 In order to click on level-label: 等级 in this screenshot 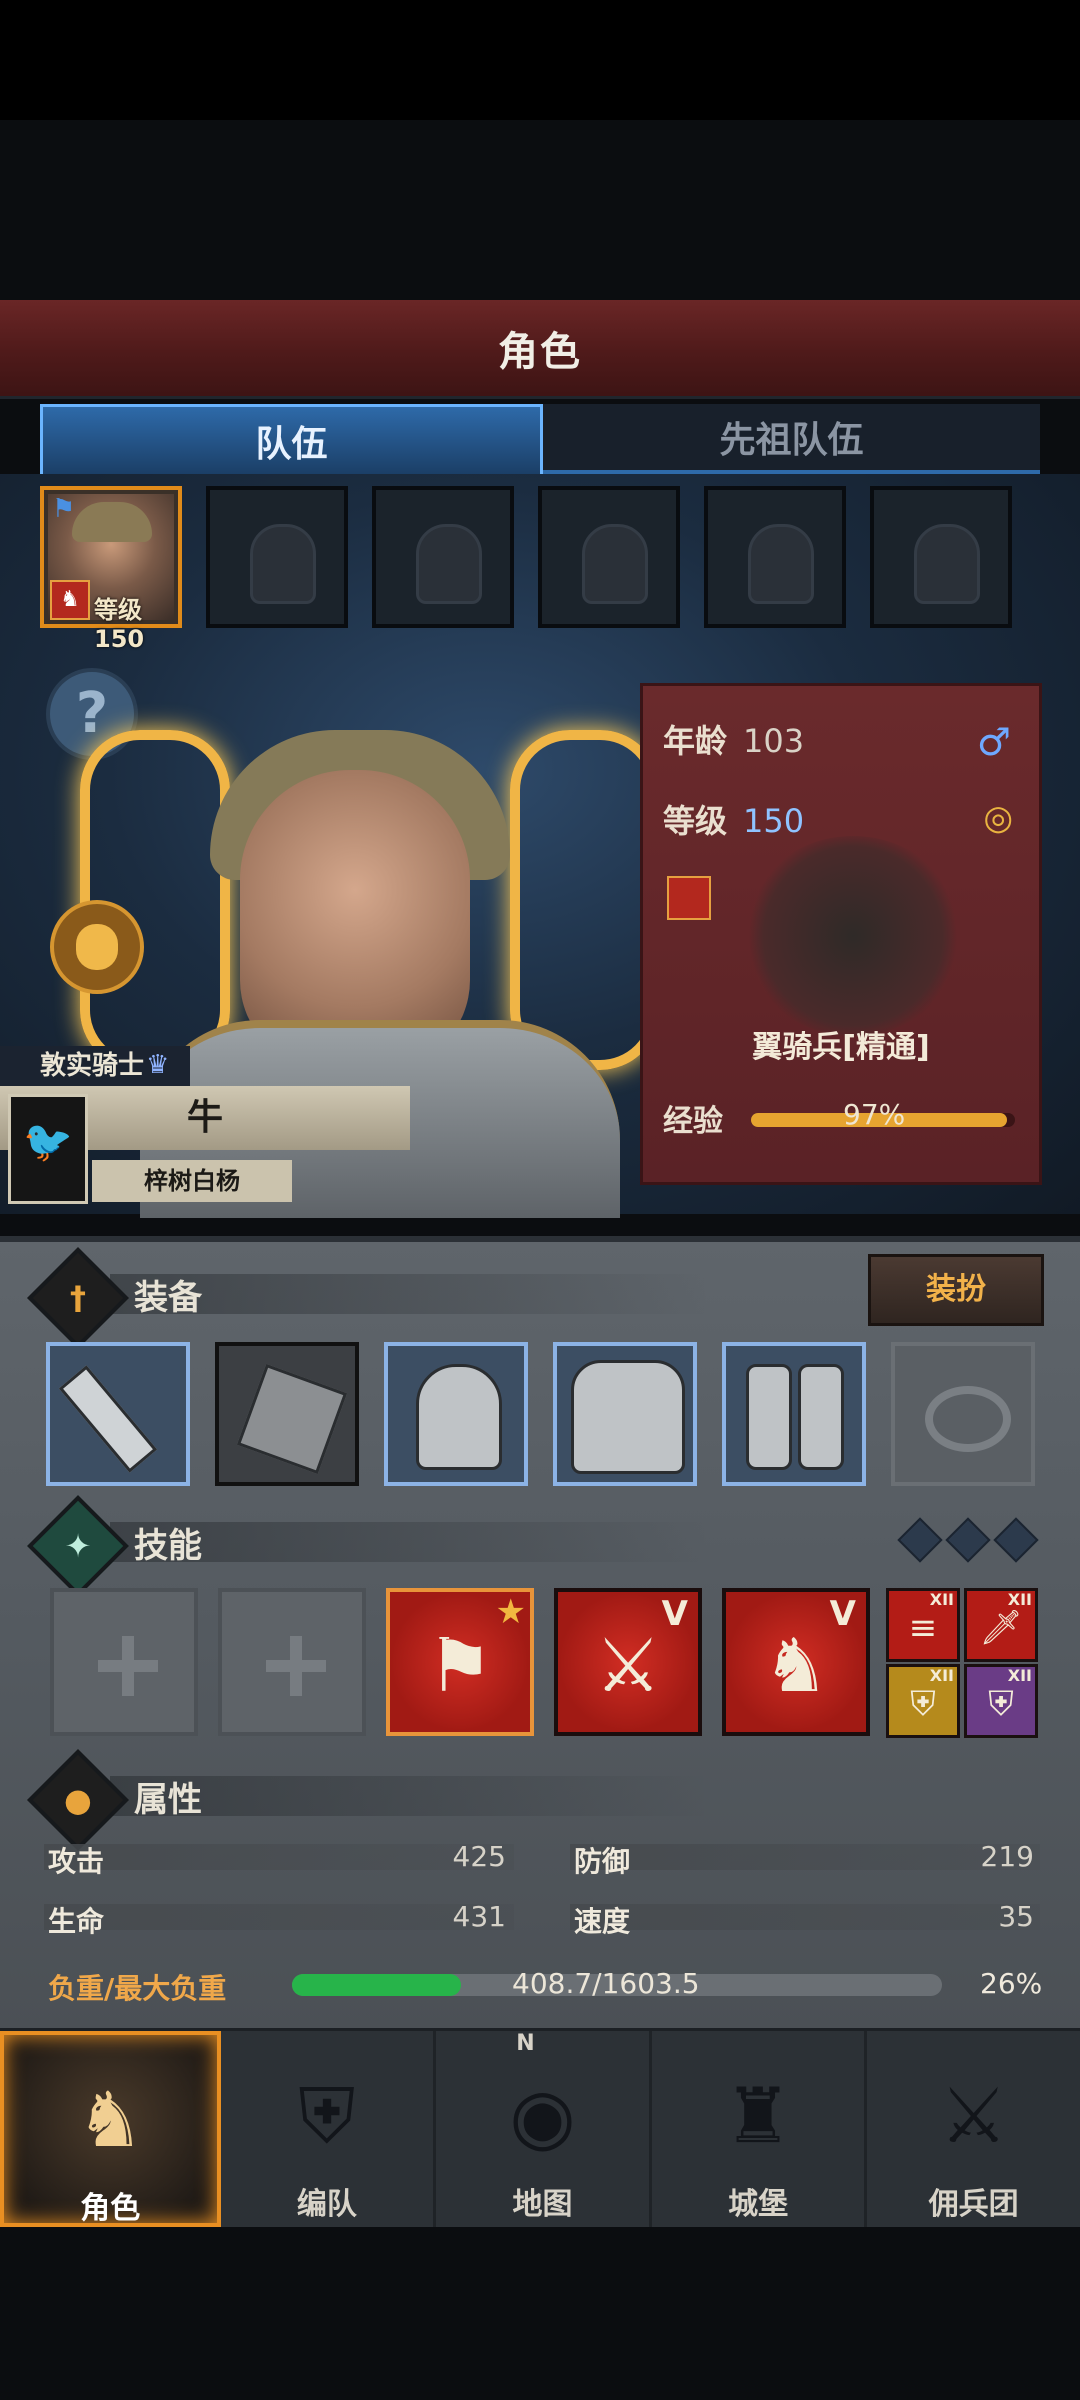, I will do `click(695, 821)`.